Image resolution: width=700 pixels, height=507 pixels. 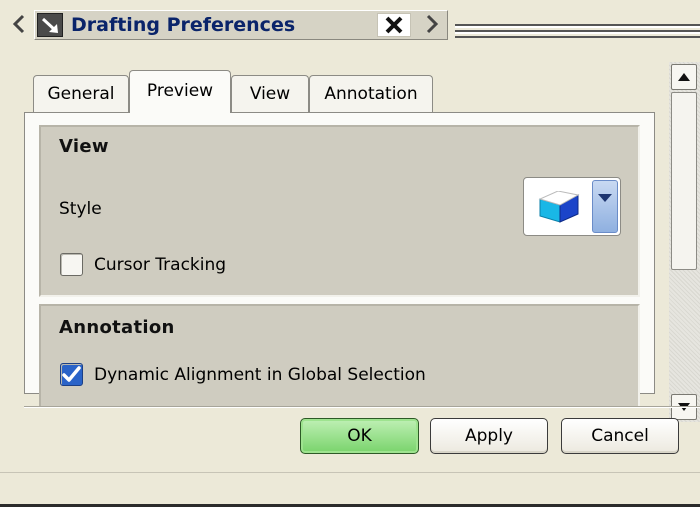 I want to click on cursor-tracking-label: Cursor Tracking, so click(x=160, y=265).